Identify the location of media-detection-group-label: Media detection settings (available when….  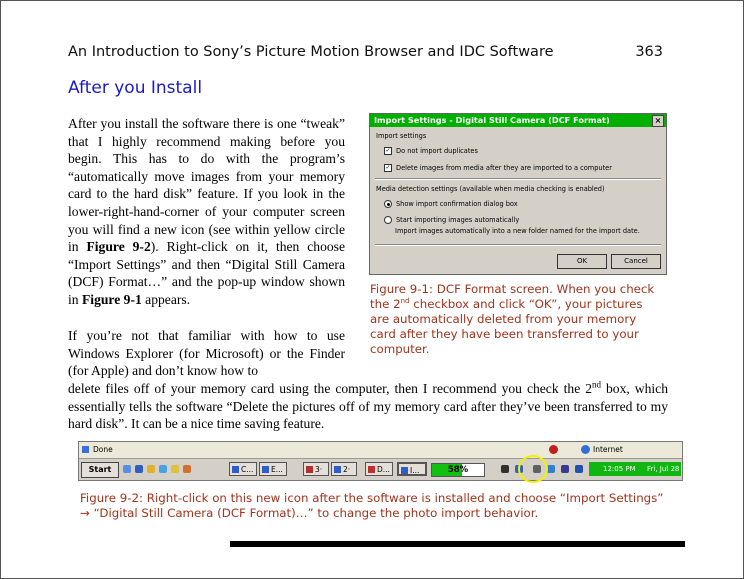
(490, 189).